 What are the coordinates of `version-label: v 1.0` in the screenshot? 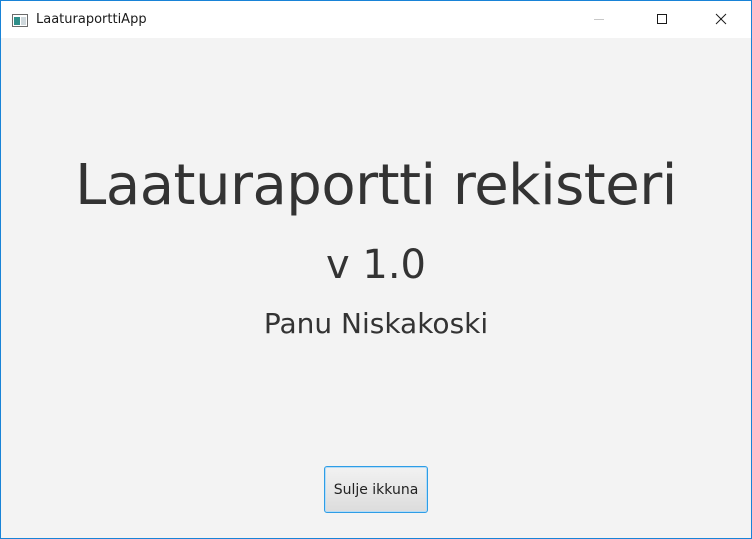 It's located at (376, 265).